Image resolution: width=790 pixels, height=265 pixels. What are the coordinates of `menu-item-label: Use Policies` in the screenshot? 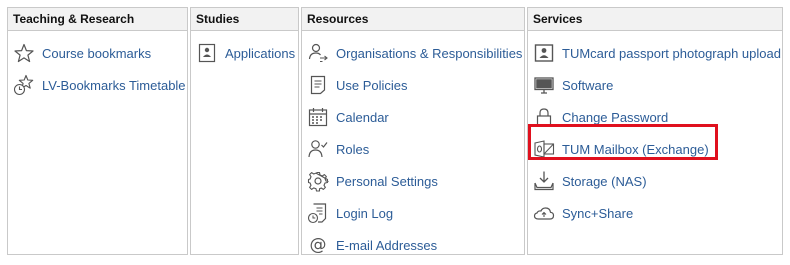 It's located at (372, 85).